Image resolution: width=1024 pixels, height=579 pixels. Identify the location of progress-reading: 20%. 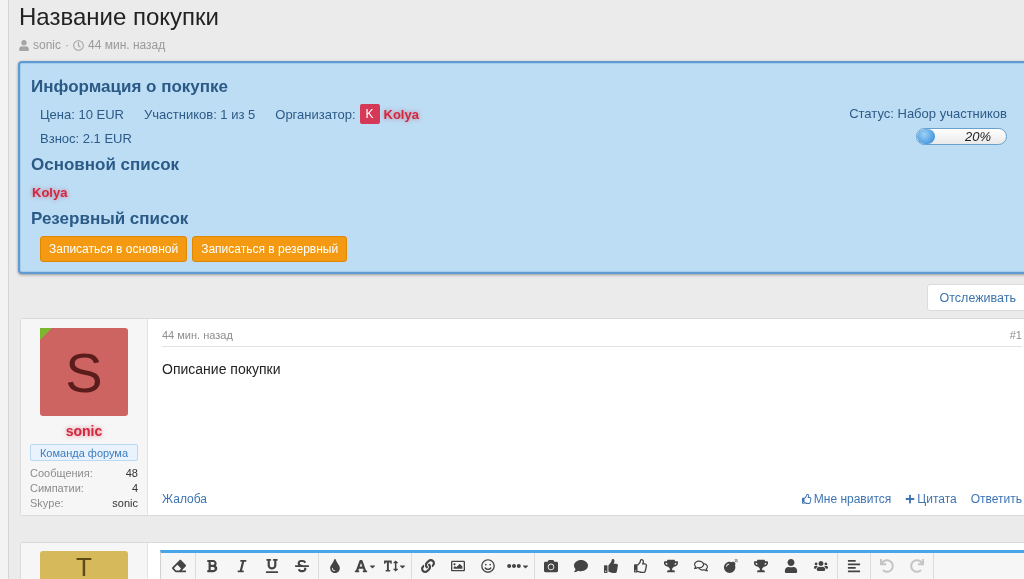
(977, 136).